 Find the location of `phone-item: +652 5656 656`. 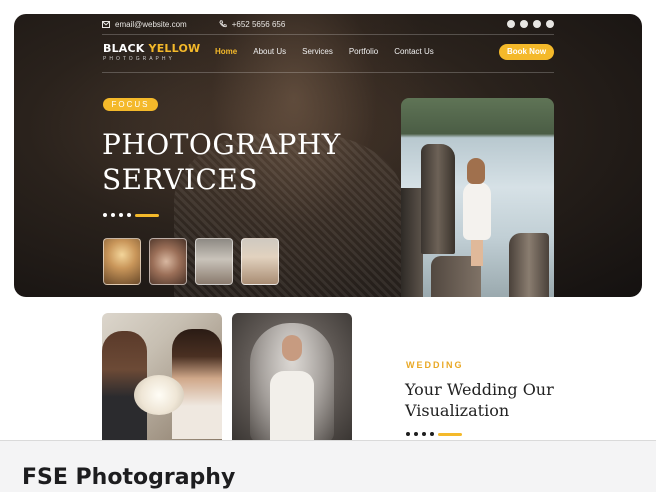

phone-item: +652 5656 656 is located at coordinates (252, 24).